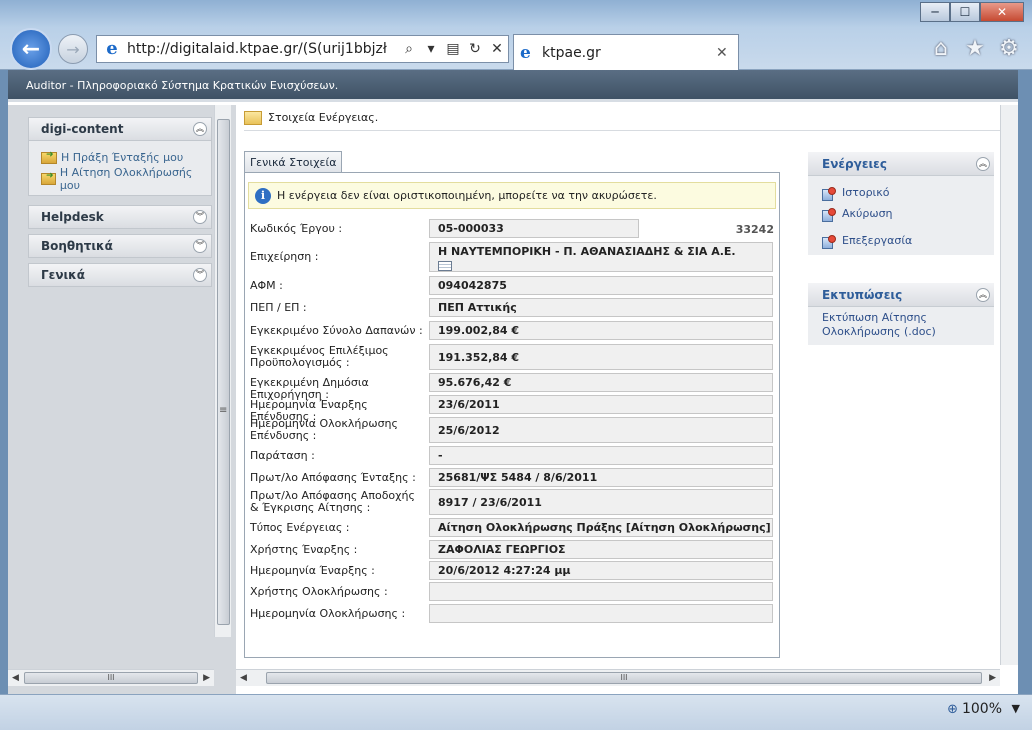  I want to click on search-icon: ⌕, so click(409, 49).